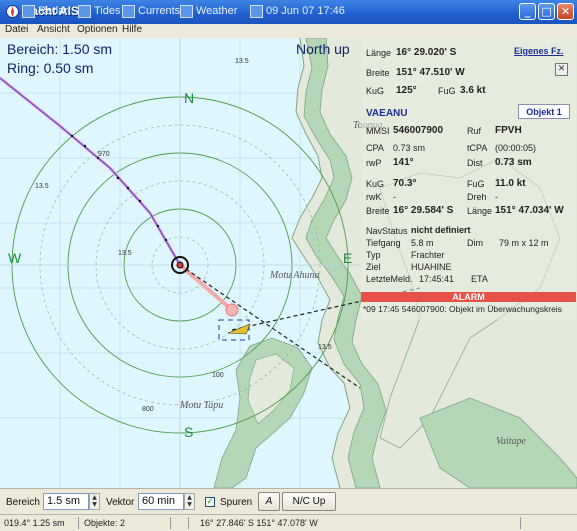 The width and height of the screenshot is (577, 531). I want to click on dim-value: 79 m x 12 m, so click(524, 243).